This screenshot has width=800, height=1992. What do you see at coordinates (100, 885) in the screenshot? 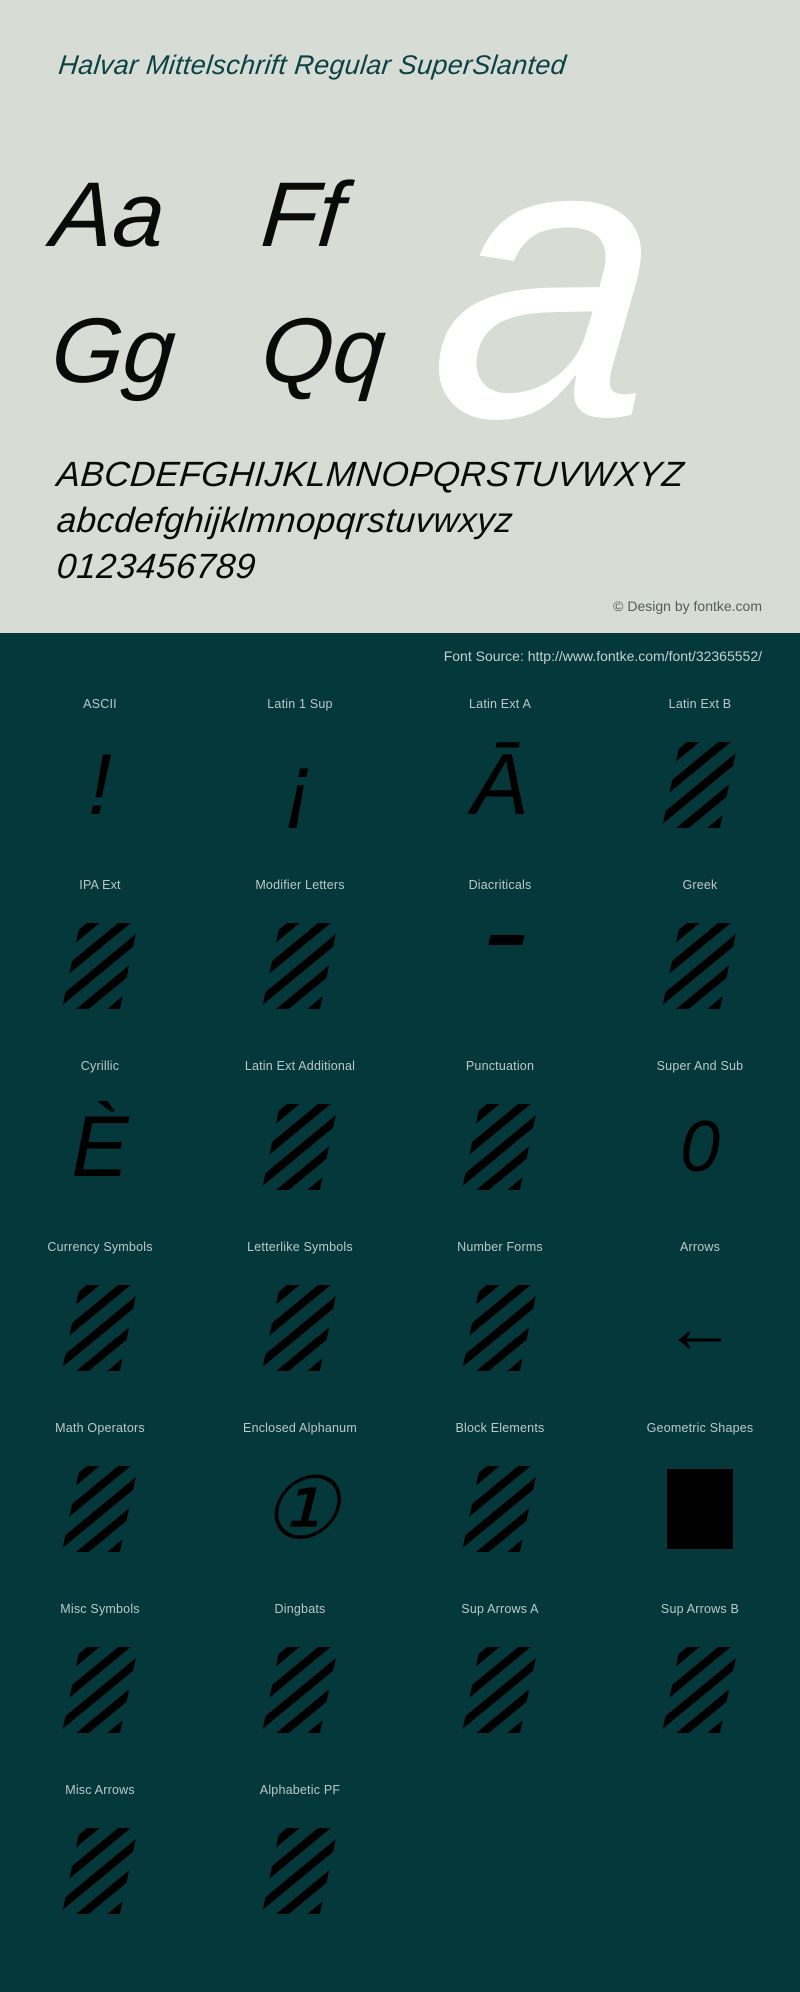
I see `unicode-block-label: IPA Ext` at bounding box center [100, 885].